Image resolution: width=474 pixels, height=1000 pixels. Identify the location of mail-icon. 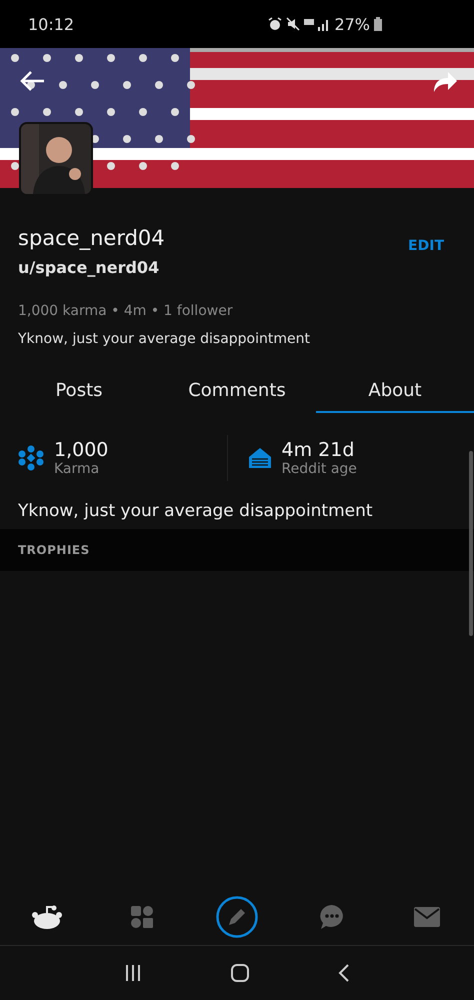
(427, 917).